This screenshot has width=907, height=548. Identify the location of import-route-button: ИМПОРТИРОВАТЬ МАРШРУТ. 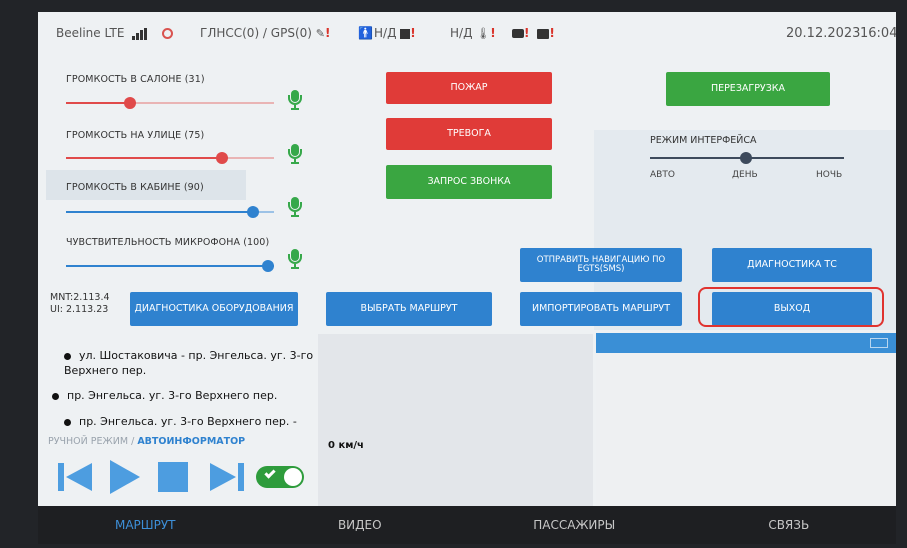
(601, 309).